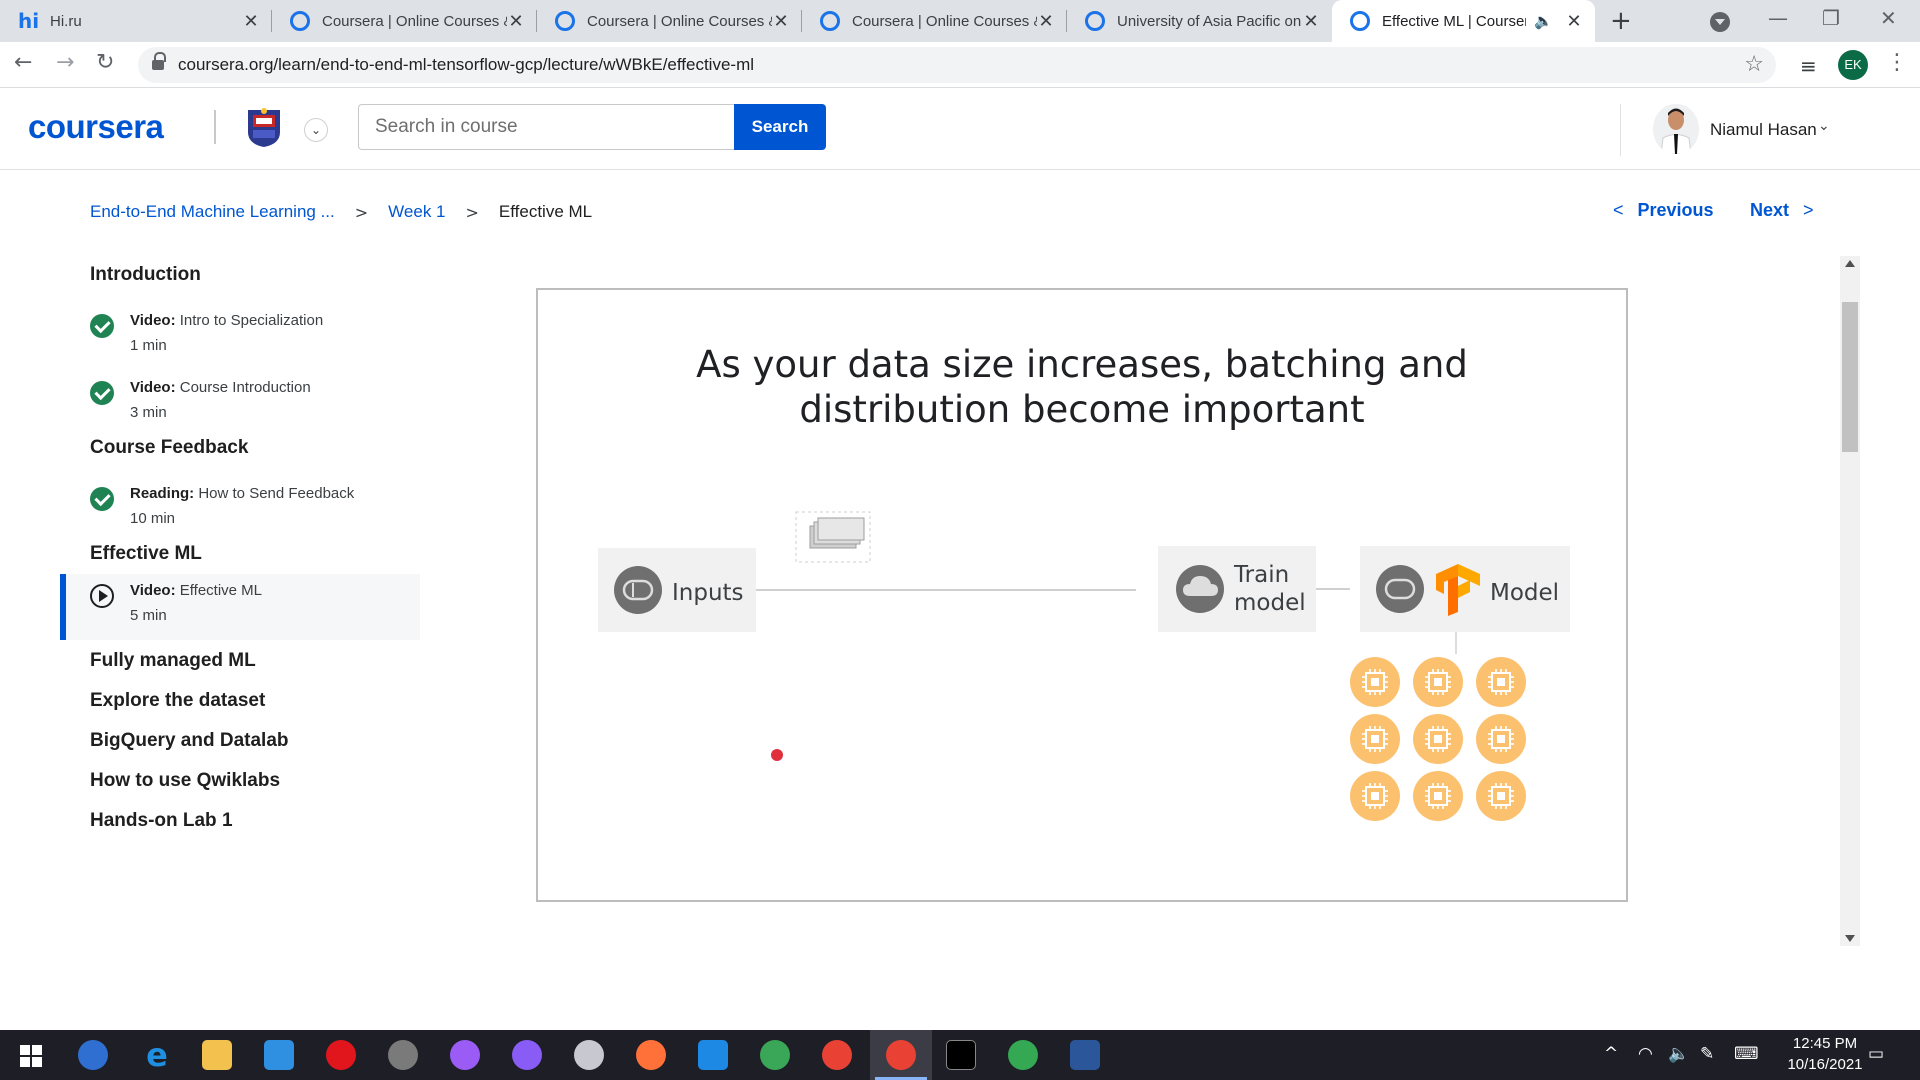 The height and width of the screenshot is (1080, 1920). Describe the element at coordinates (780, 127) in the screenshot. I see `search-button: Search` at that location.